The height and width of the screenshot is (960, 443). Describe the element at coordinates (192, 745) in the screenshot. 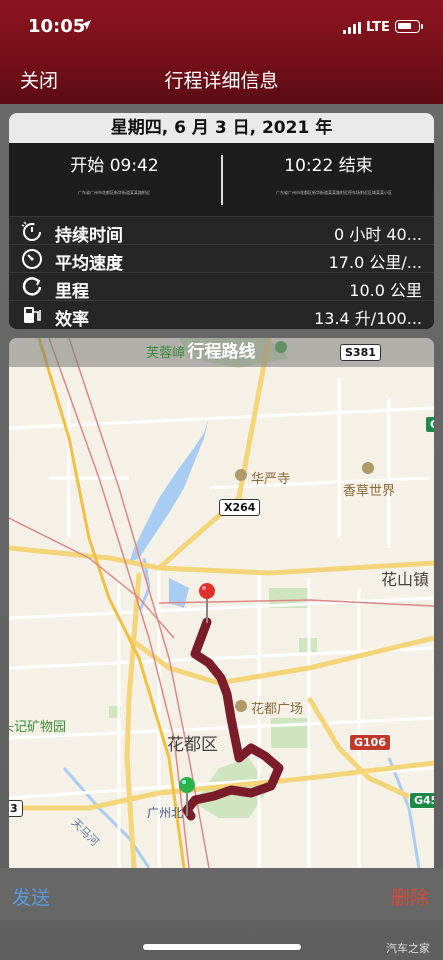

I see `map-label-huadu-district: 花都区` at that location.